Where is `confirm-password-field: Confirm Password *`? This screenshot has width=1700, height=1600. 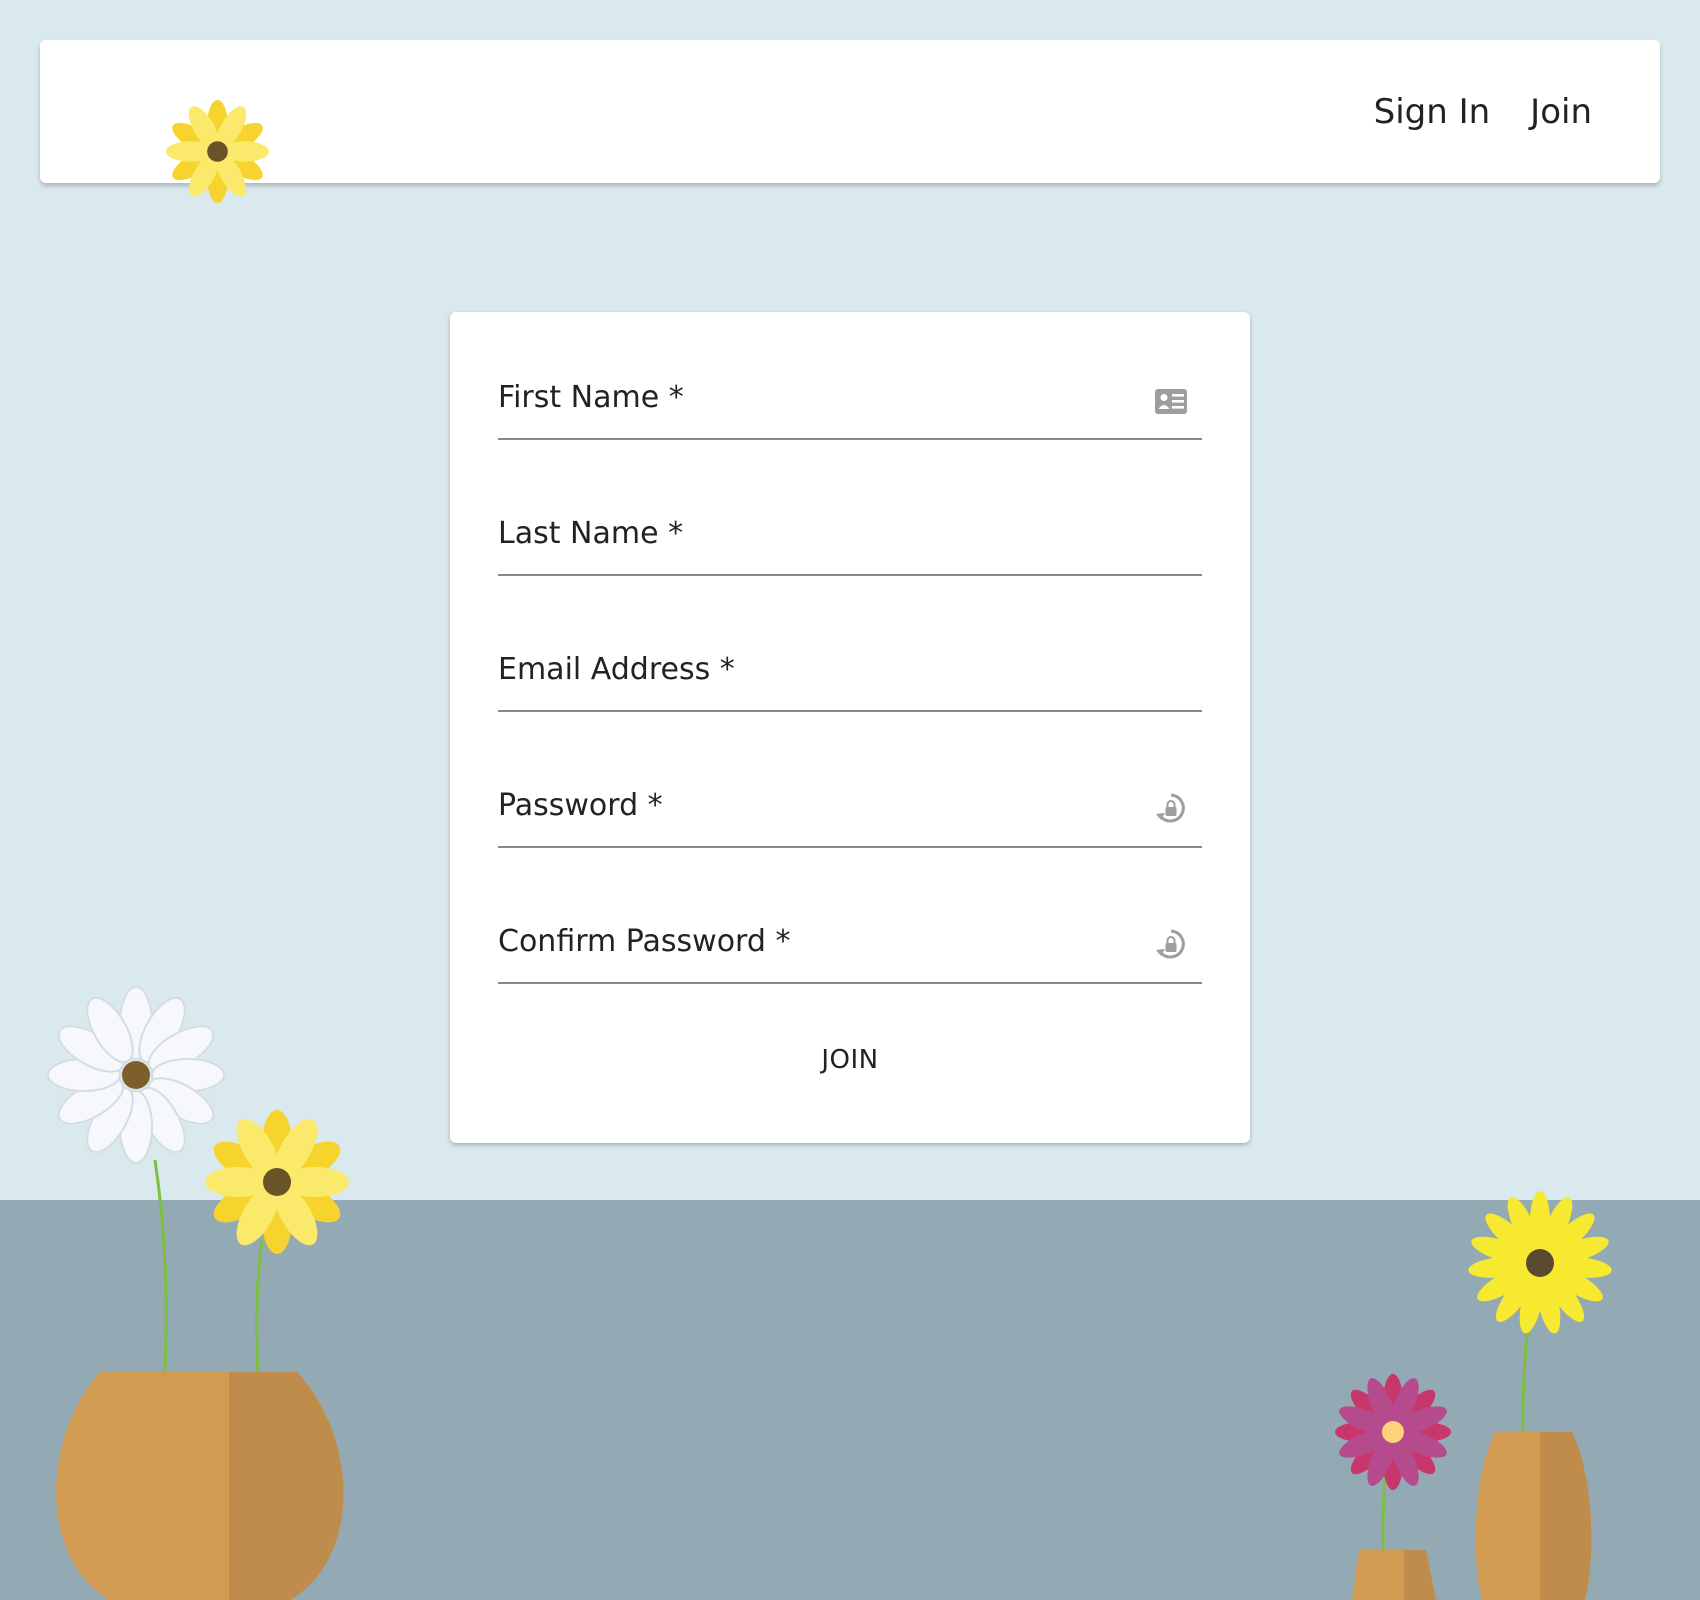
confirm-password-field: Confirm Password * is located at coordinates (850, 949).